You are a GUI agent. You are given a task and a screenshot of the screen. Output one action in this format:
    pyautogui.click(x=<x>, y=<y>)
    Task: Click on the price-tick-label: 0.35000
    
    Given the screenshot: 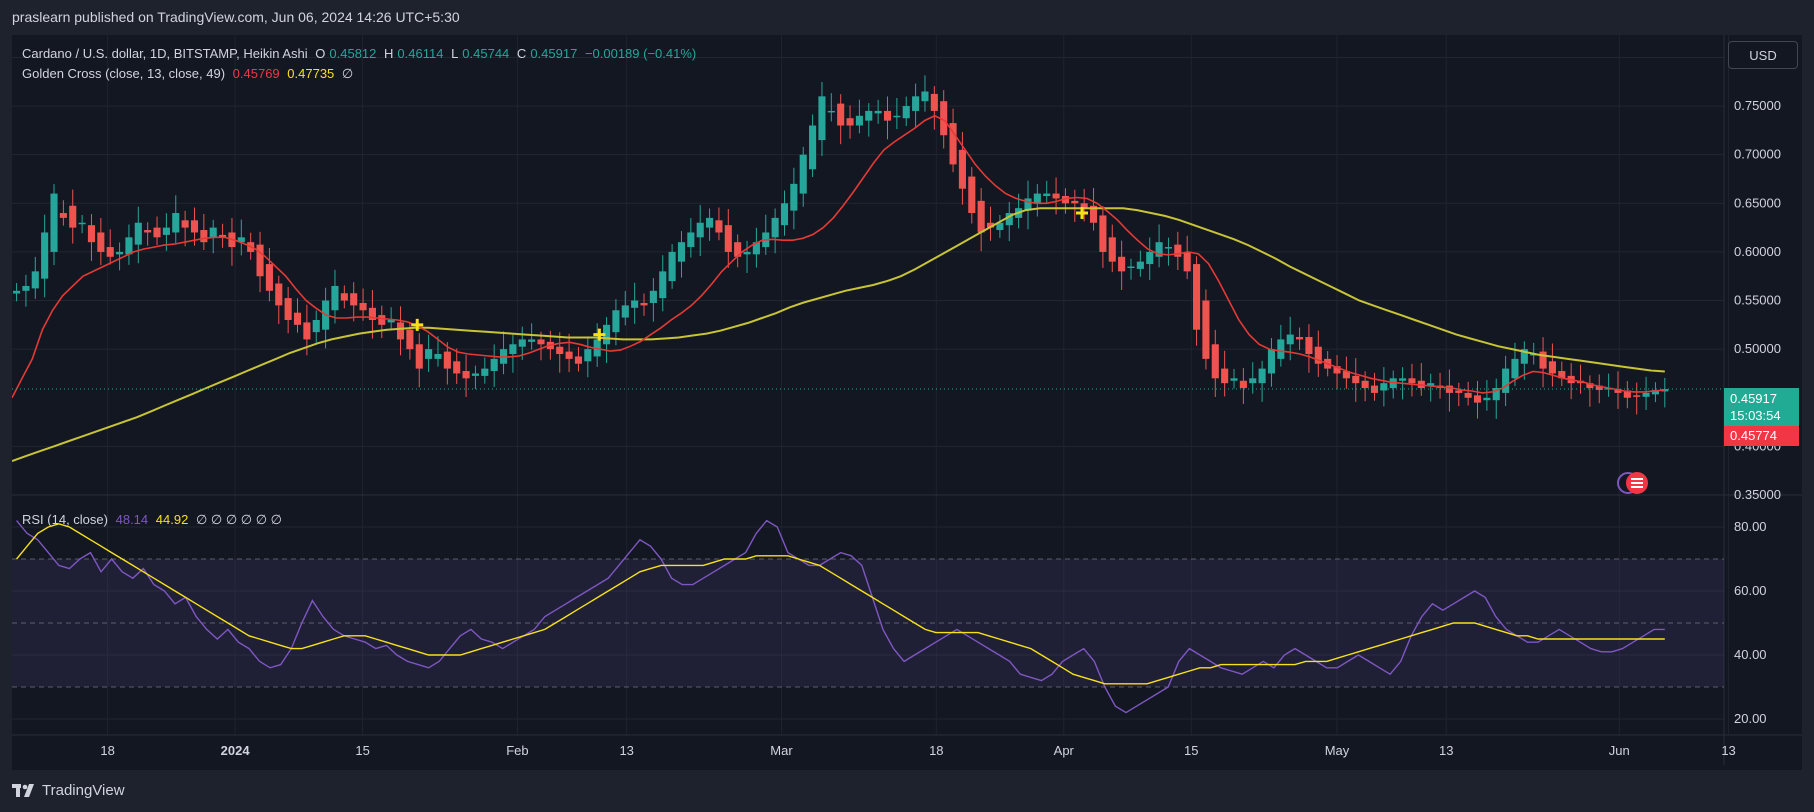 What is the action you would take?
    pyautogui.click(x=1757, y=494)
    